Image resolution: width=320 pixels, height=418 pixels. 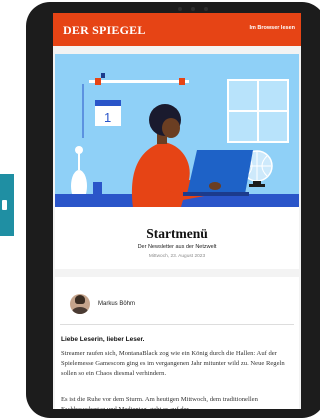 I want to click on header-bar: DER SPIEGEL Im Browser lesen, so click(x=177, y=29).